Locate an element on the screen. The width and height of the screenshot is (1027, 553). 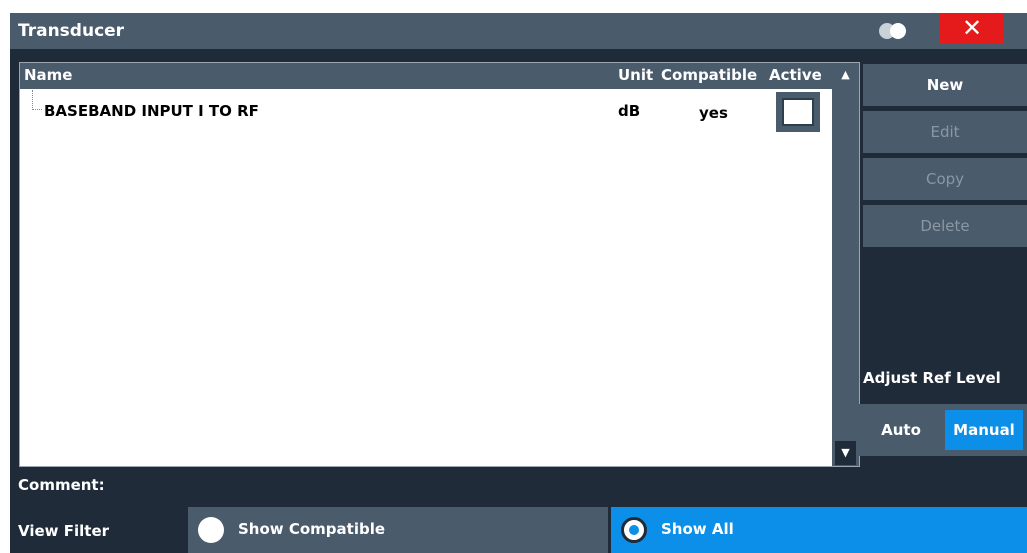
delete-button: Delete is located at coordinates (945, 226).